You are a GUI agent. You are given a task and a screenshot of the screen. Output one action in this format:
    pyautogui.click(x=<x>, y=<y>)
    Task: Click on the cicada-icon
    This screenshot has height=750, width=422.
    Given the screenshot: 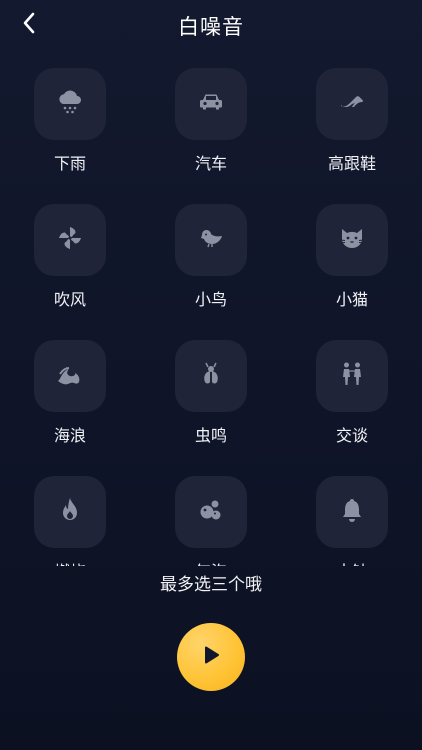 What is the action you would take?
    pyautogui.click(x=211, y=376)
    